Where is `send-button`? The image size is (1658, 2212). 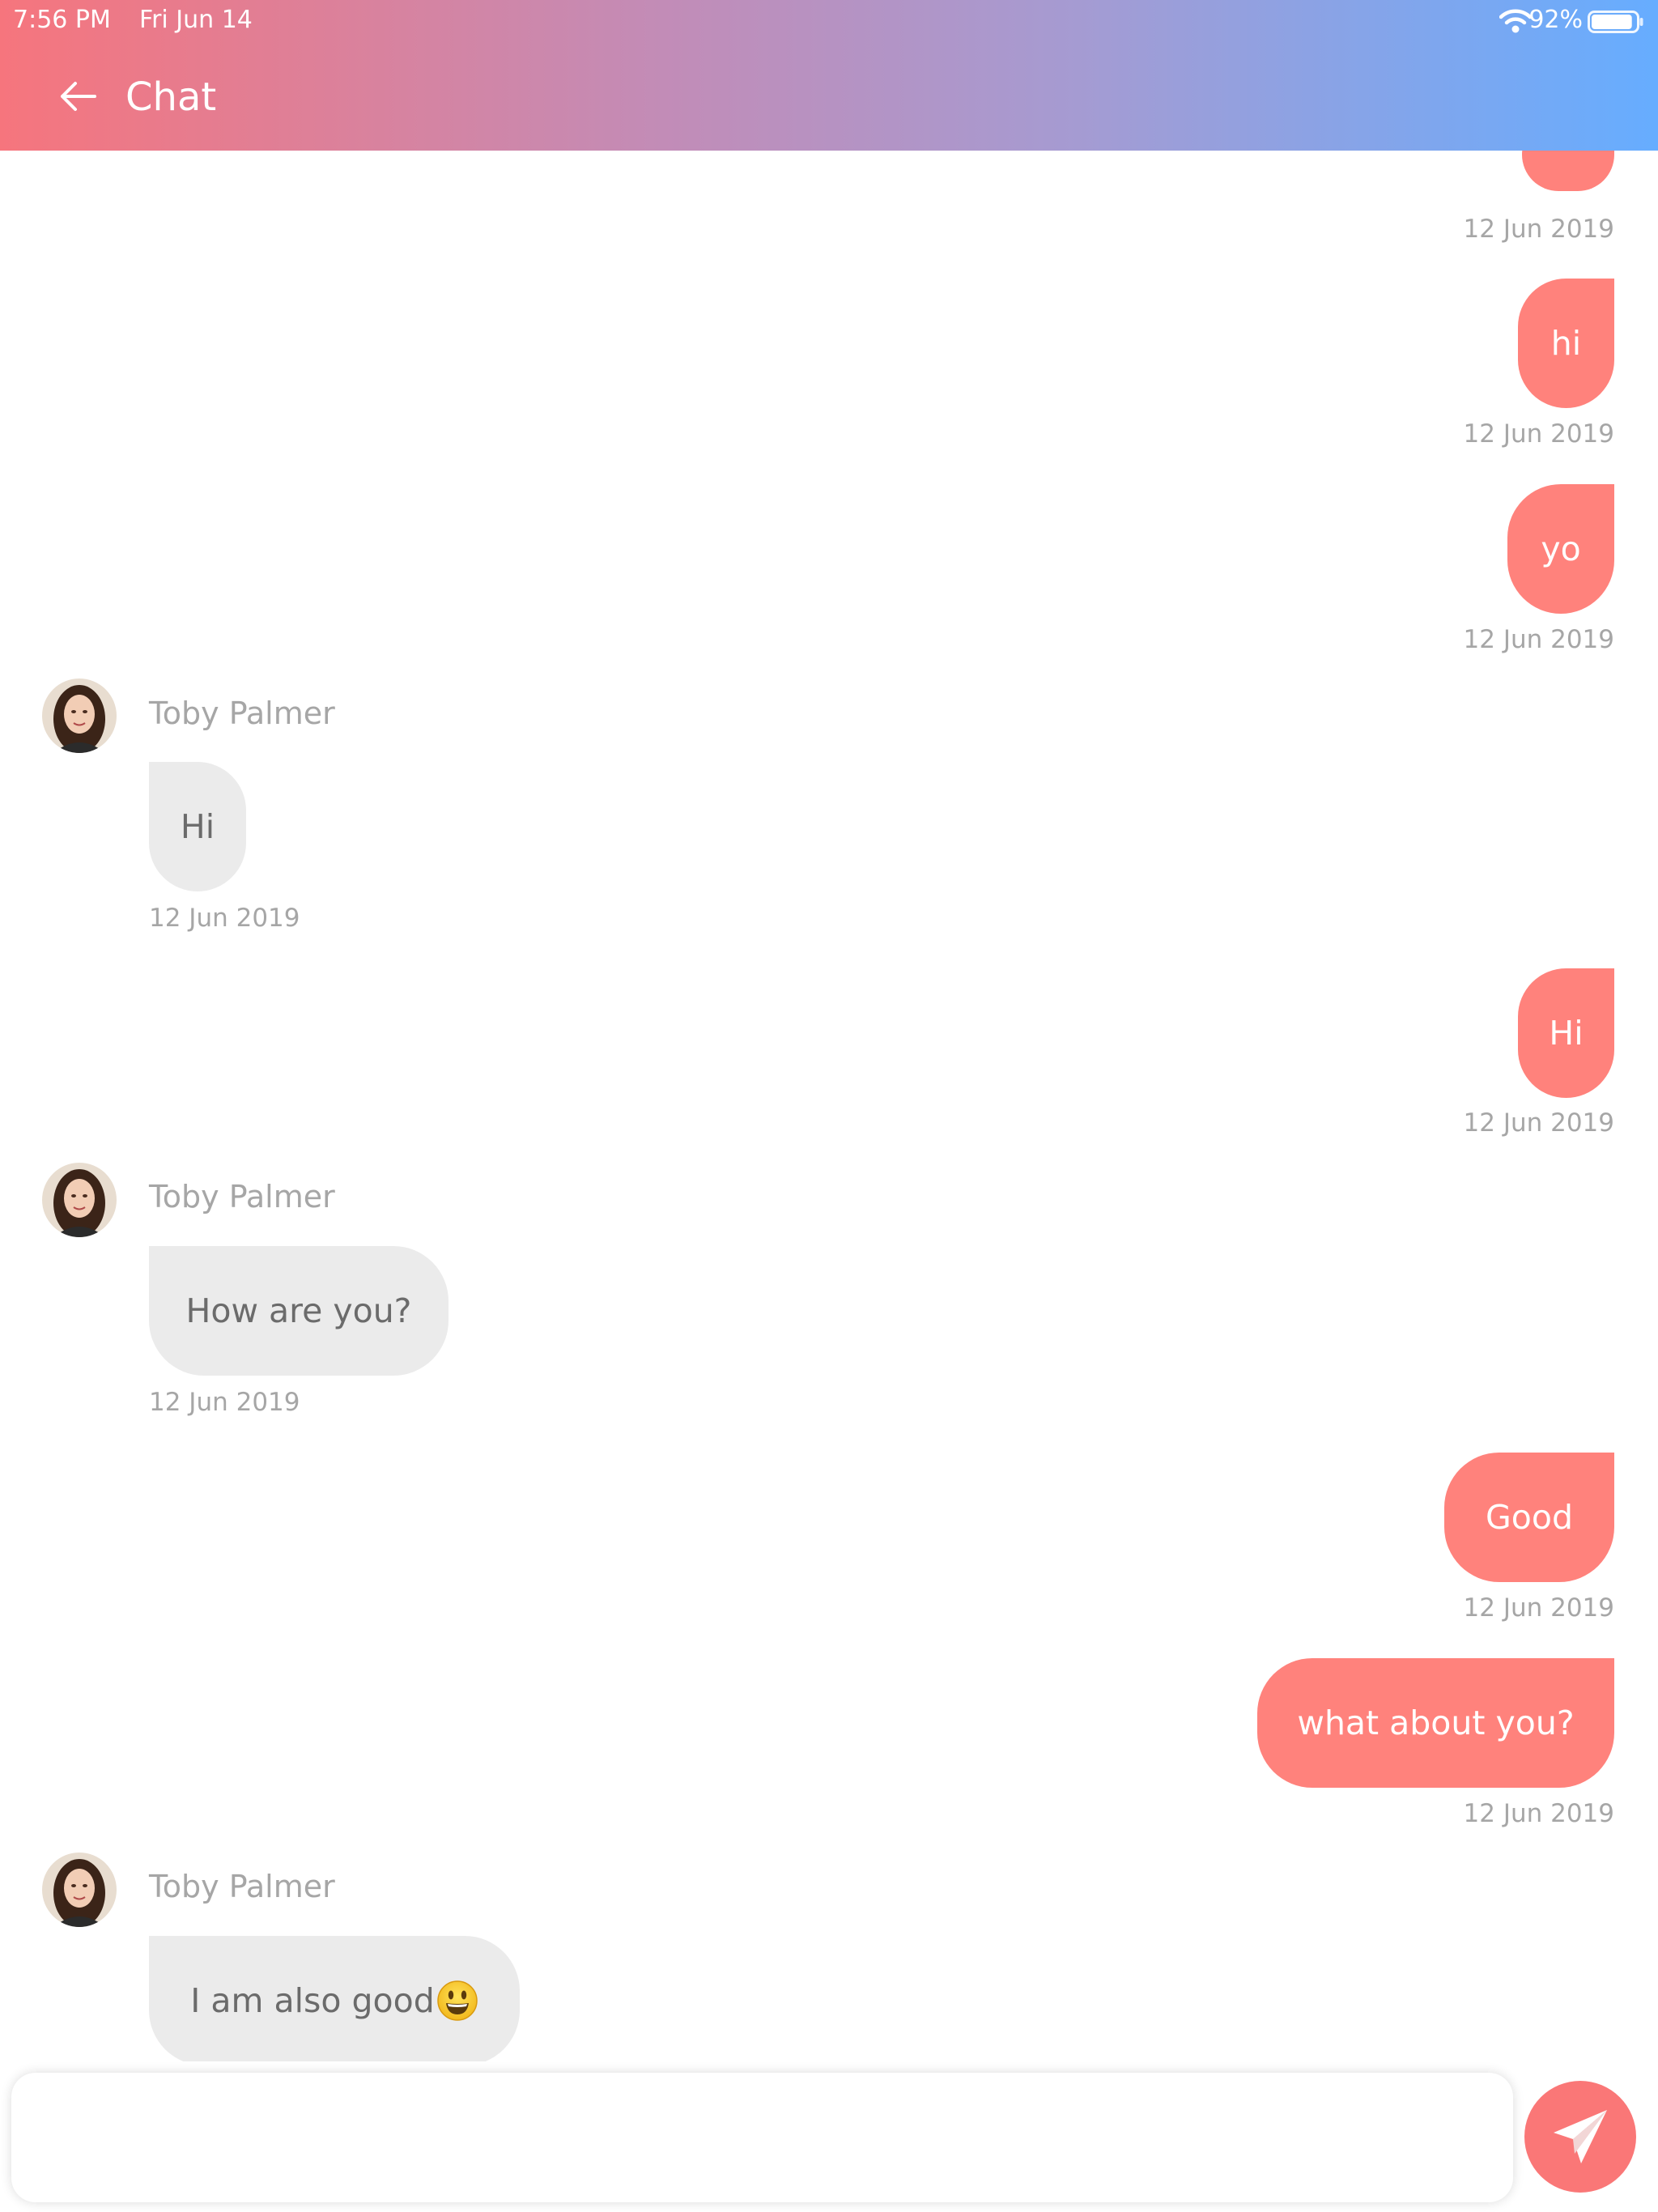
send-button is located at coordinates (1580, 2137).